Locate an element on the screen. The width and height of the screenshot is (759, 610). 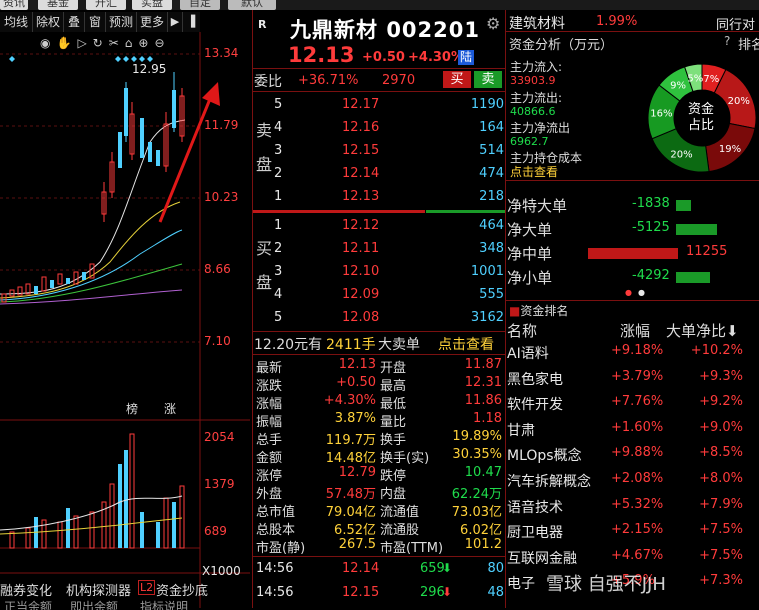
rank-row: MLOps概念 +9.88% +8.5% is located at coordinates (633, 454).